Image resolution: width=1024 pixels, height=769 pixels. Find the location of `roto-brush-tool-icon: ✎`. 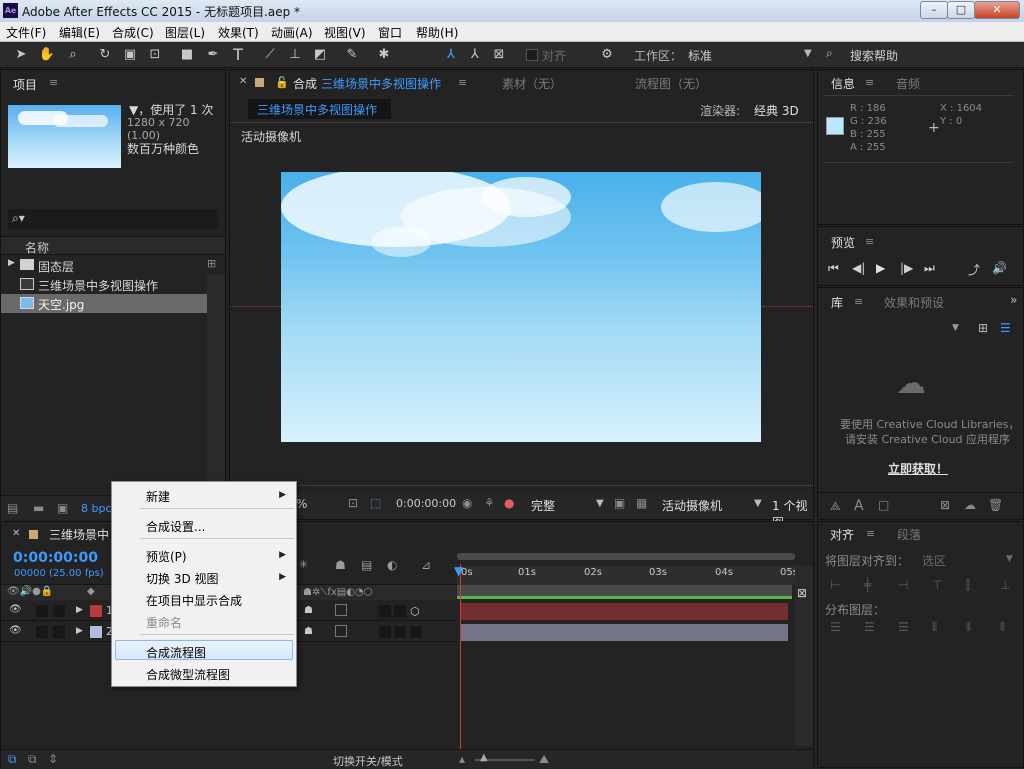

roto-brush-tool-icon: ✎ is located at coordinates (352, 55).